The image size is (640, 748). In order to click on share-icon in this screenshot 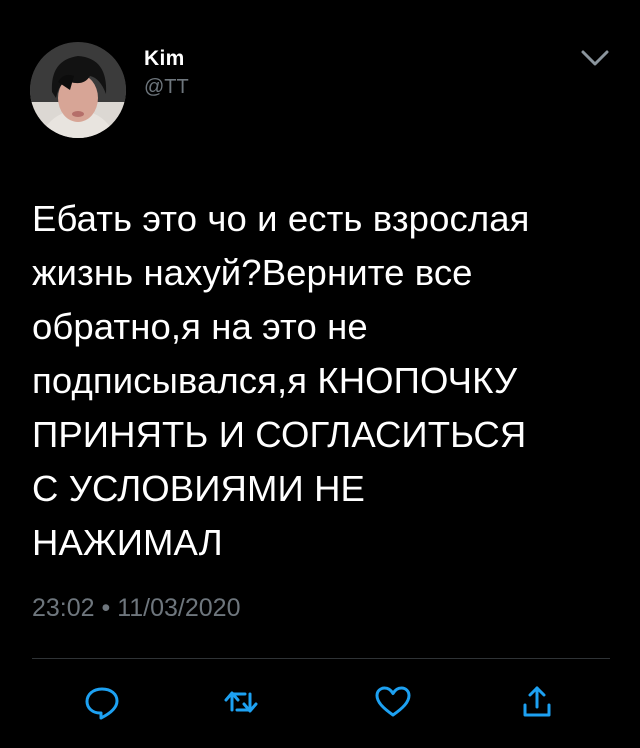, I will do `click(537, 702)`.